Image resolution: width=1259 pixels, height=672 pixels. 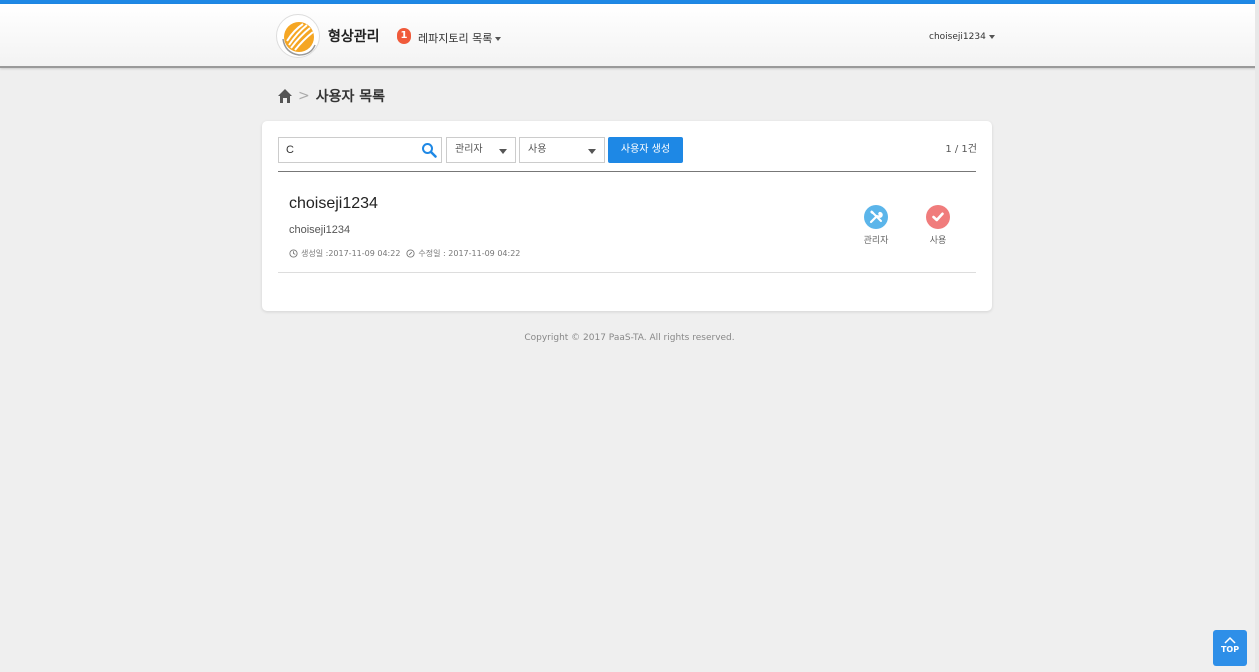 I want to click on repo-list-menu: 레파지토리 목록, so click(x=460, y=38).